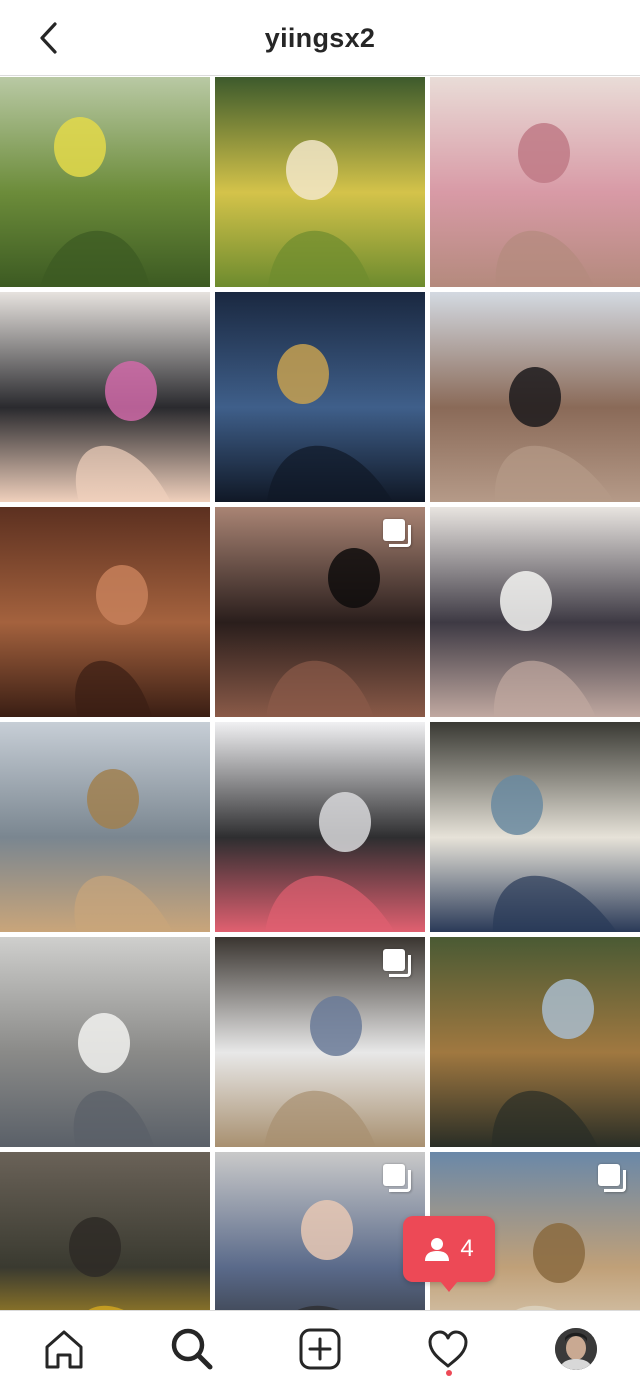 This screenshot has width=640, height=1387. Describe the element at coordinates (448, 1349) in the screenshot. I see `heart-icon` at that location.